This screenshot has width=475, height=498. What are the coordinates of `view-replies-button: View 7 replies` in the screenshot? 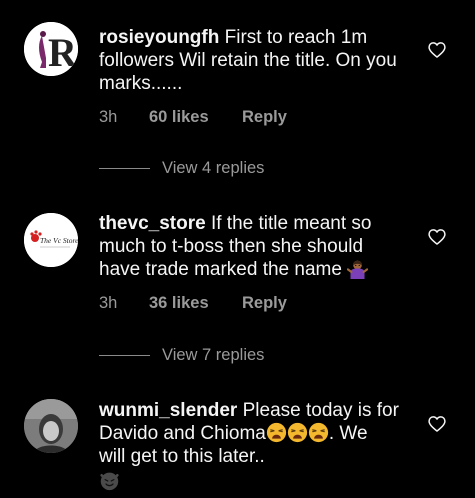 It's located at (181, 355).